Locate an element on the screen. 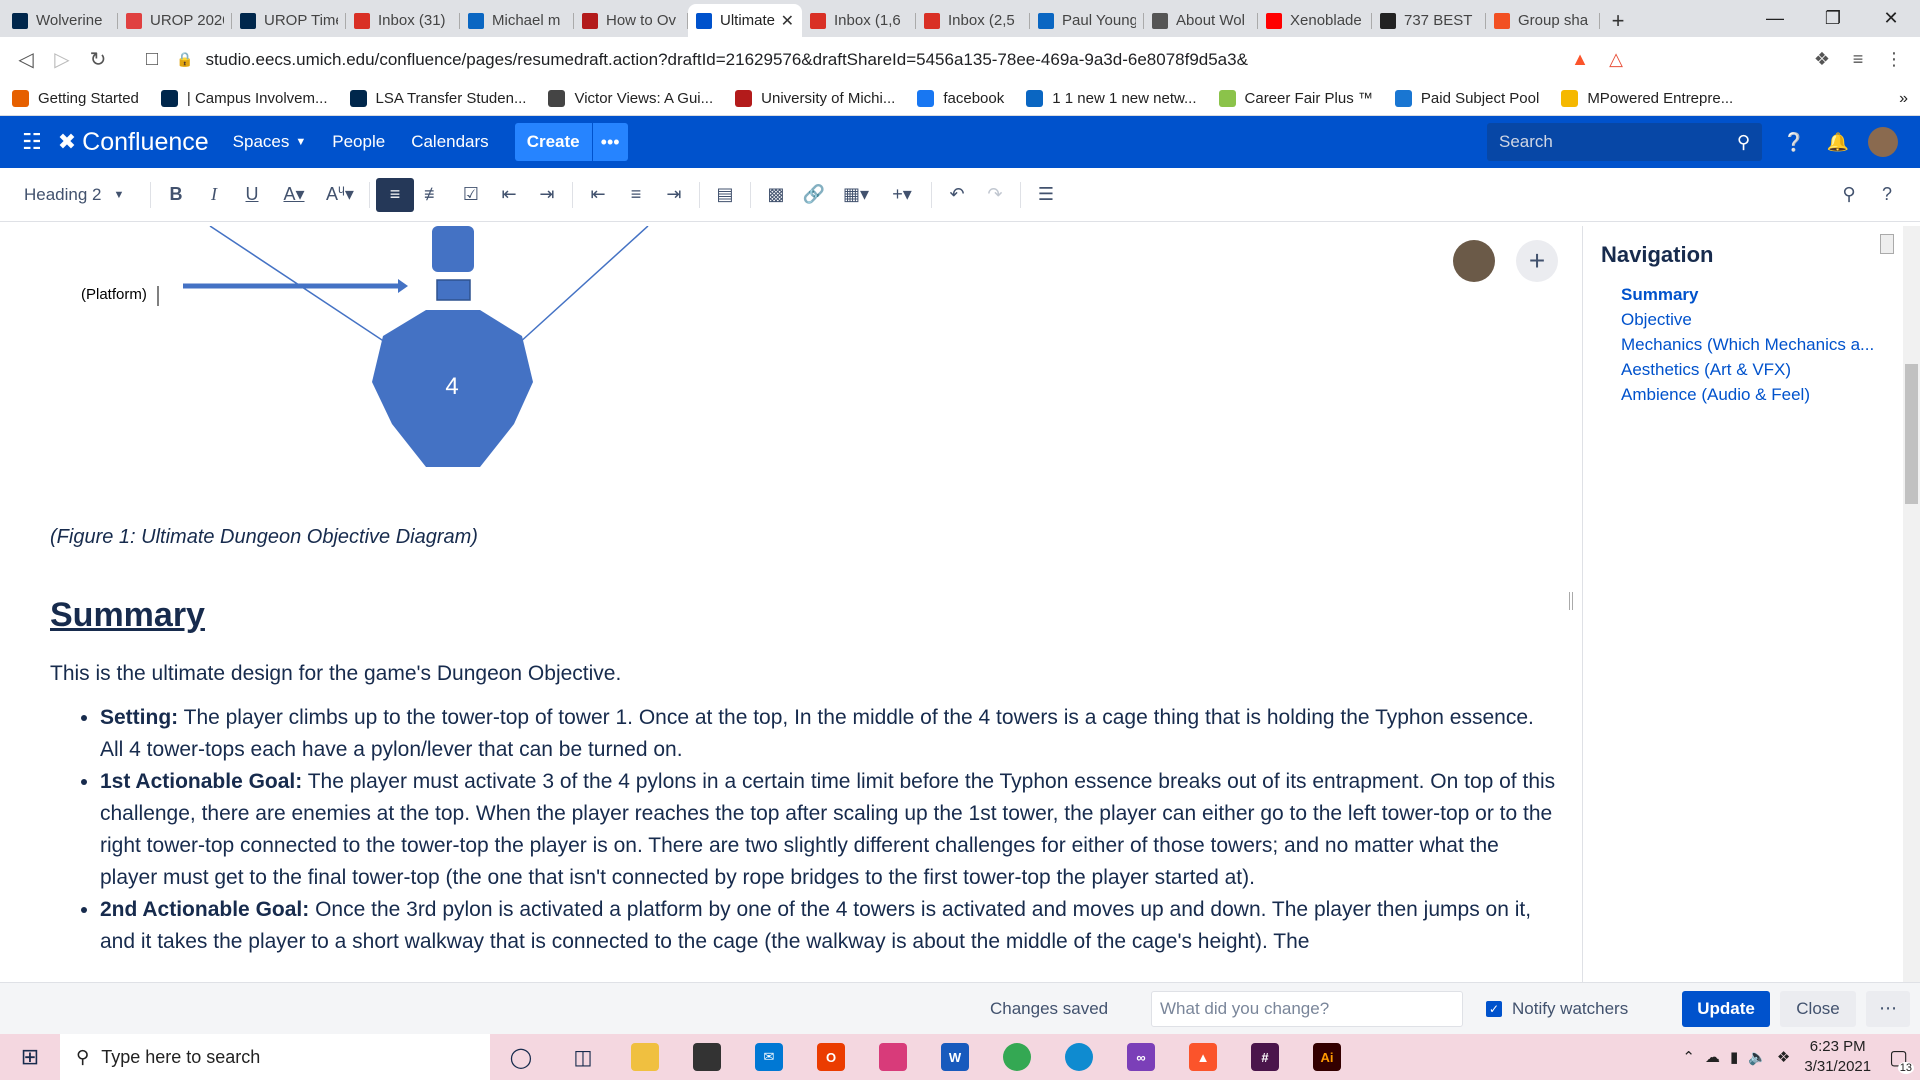 The width and height of the screenshot is (1920, 1080). indent-icon: ⇥ is located at coordinates (547, 195).